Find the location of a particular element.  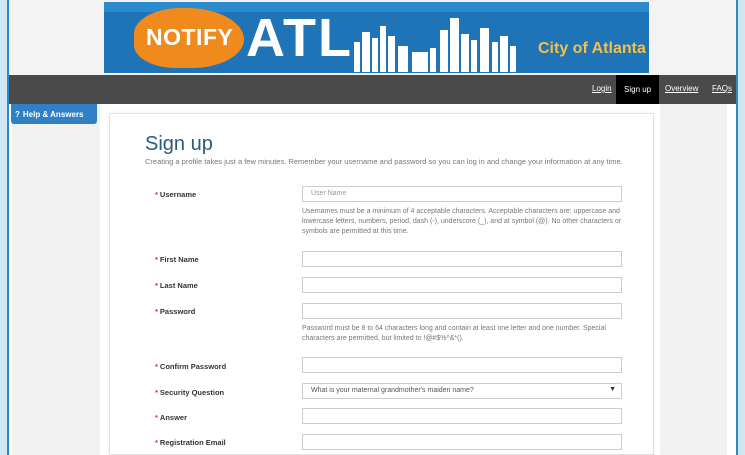

last-name-label-text: Last Name is located at coordinates (178, 285).